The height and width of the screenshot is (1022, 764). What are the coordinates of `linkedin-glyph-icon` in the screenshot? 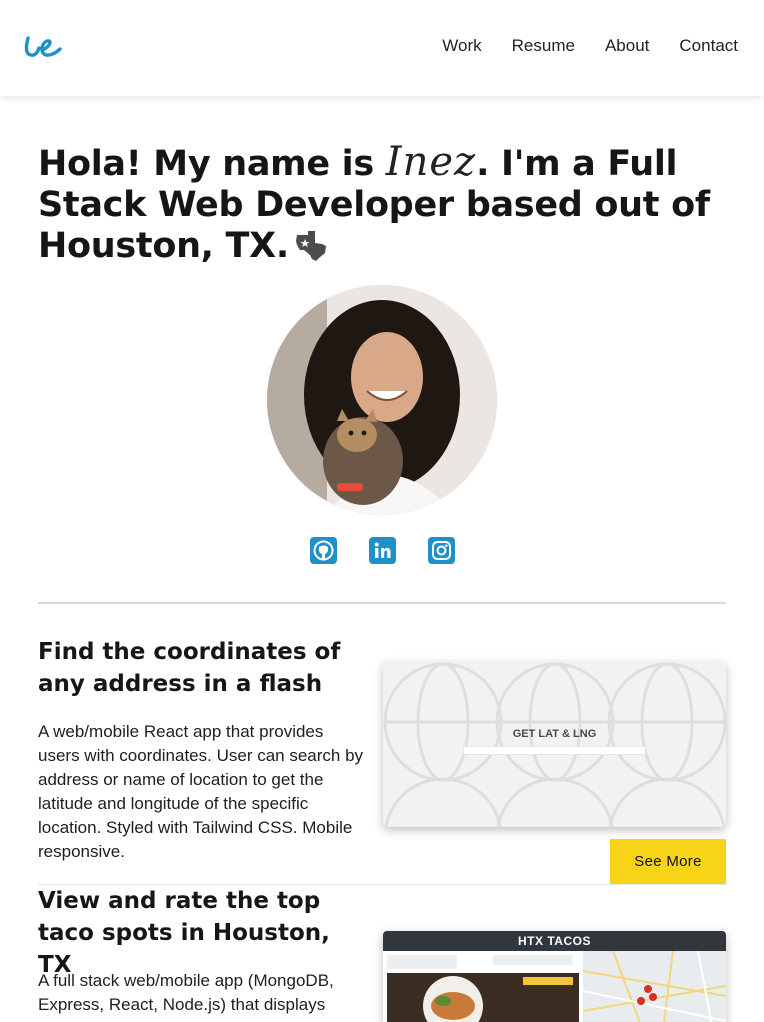 It's located at (382, 550).